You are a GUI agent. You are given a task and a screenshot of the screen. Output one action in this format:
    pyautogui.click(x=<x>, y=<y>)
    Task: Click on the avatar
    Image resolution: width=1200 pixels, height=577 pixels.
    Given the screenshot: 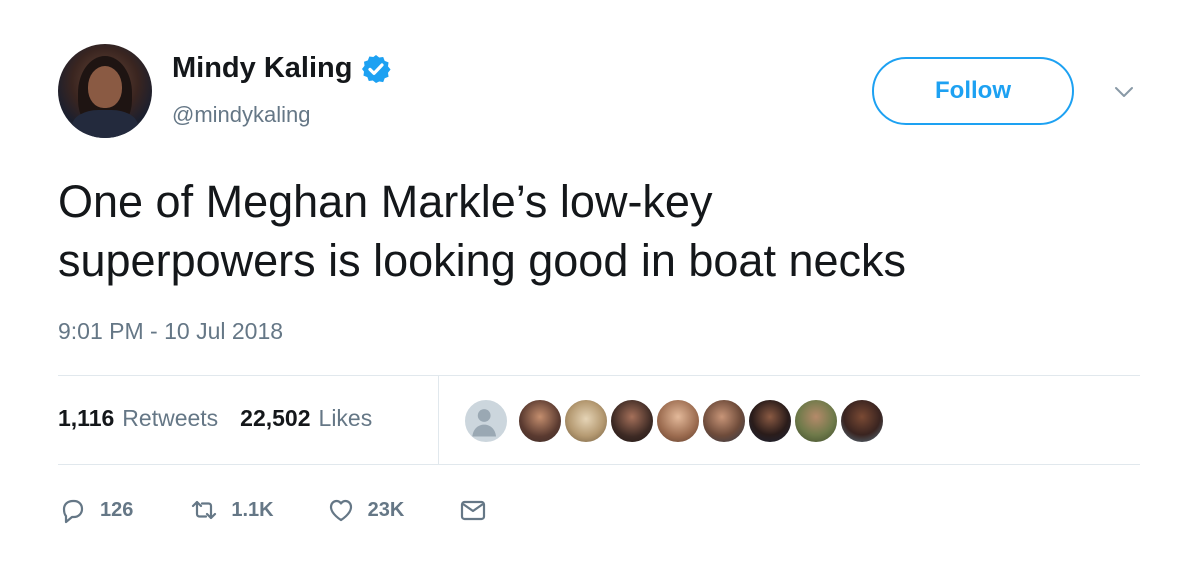 What is the action you would take?
    pyautogui.click(x=105, y=91)
    